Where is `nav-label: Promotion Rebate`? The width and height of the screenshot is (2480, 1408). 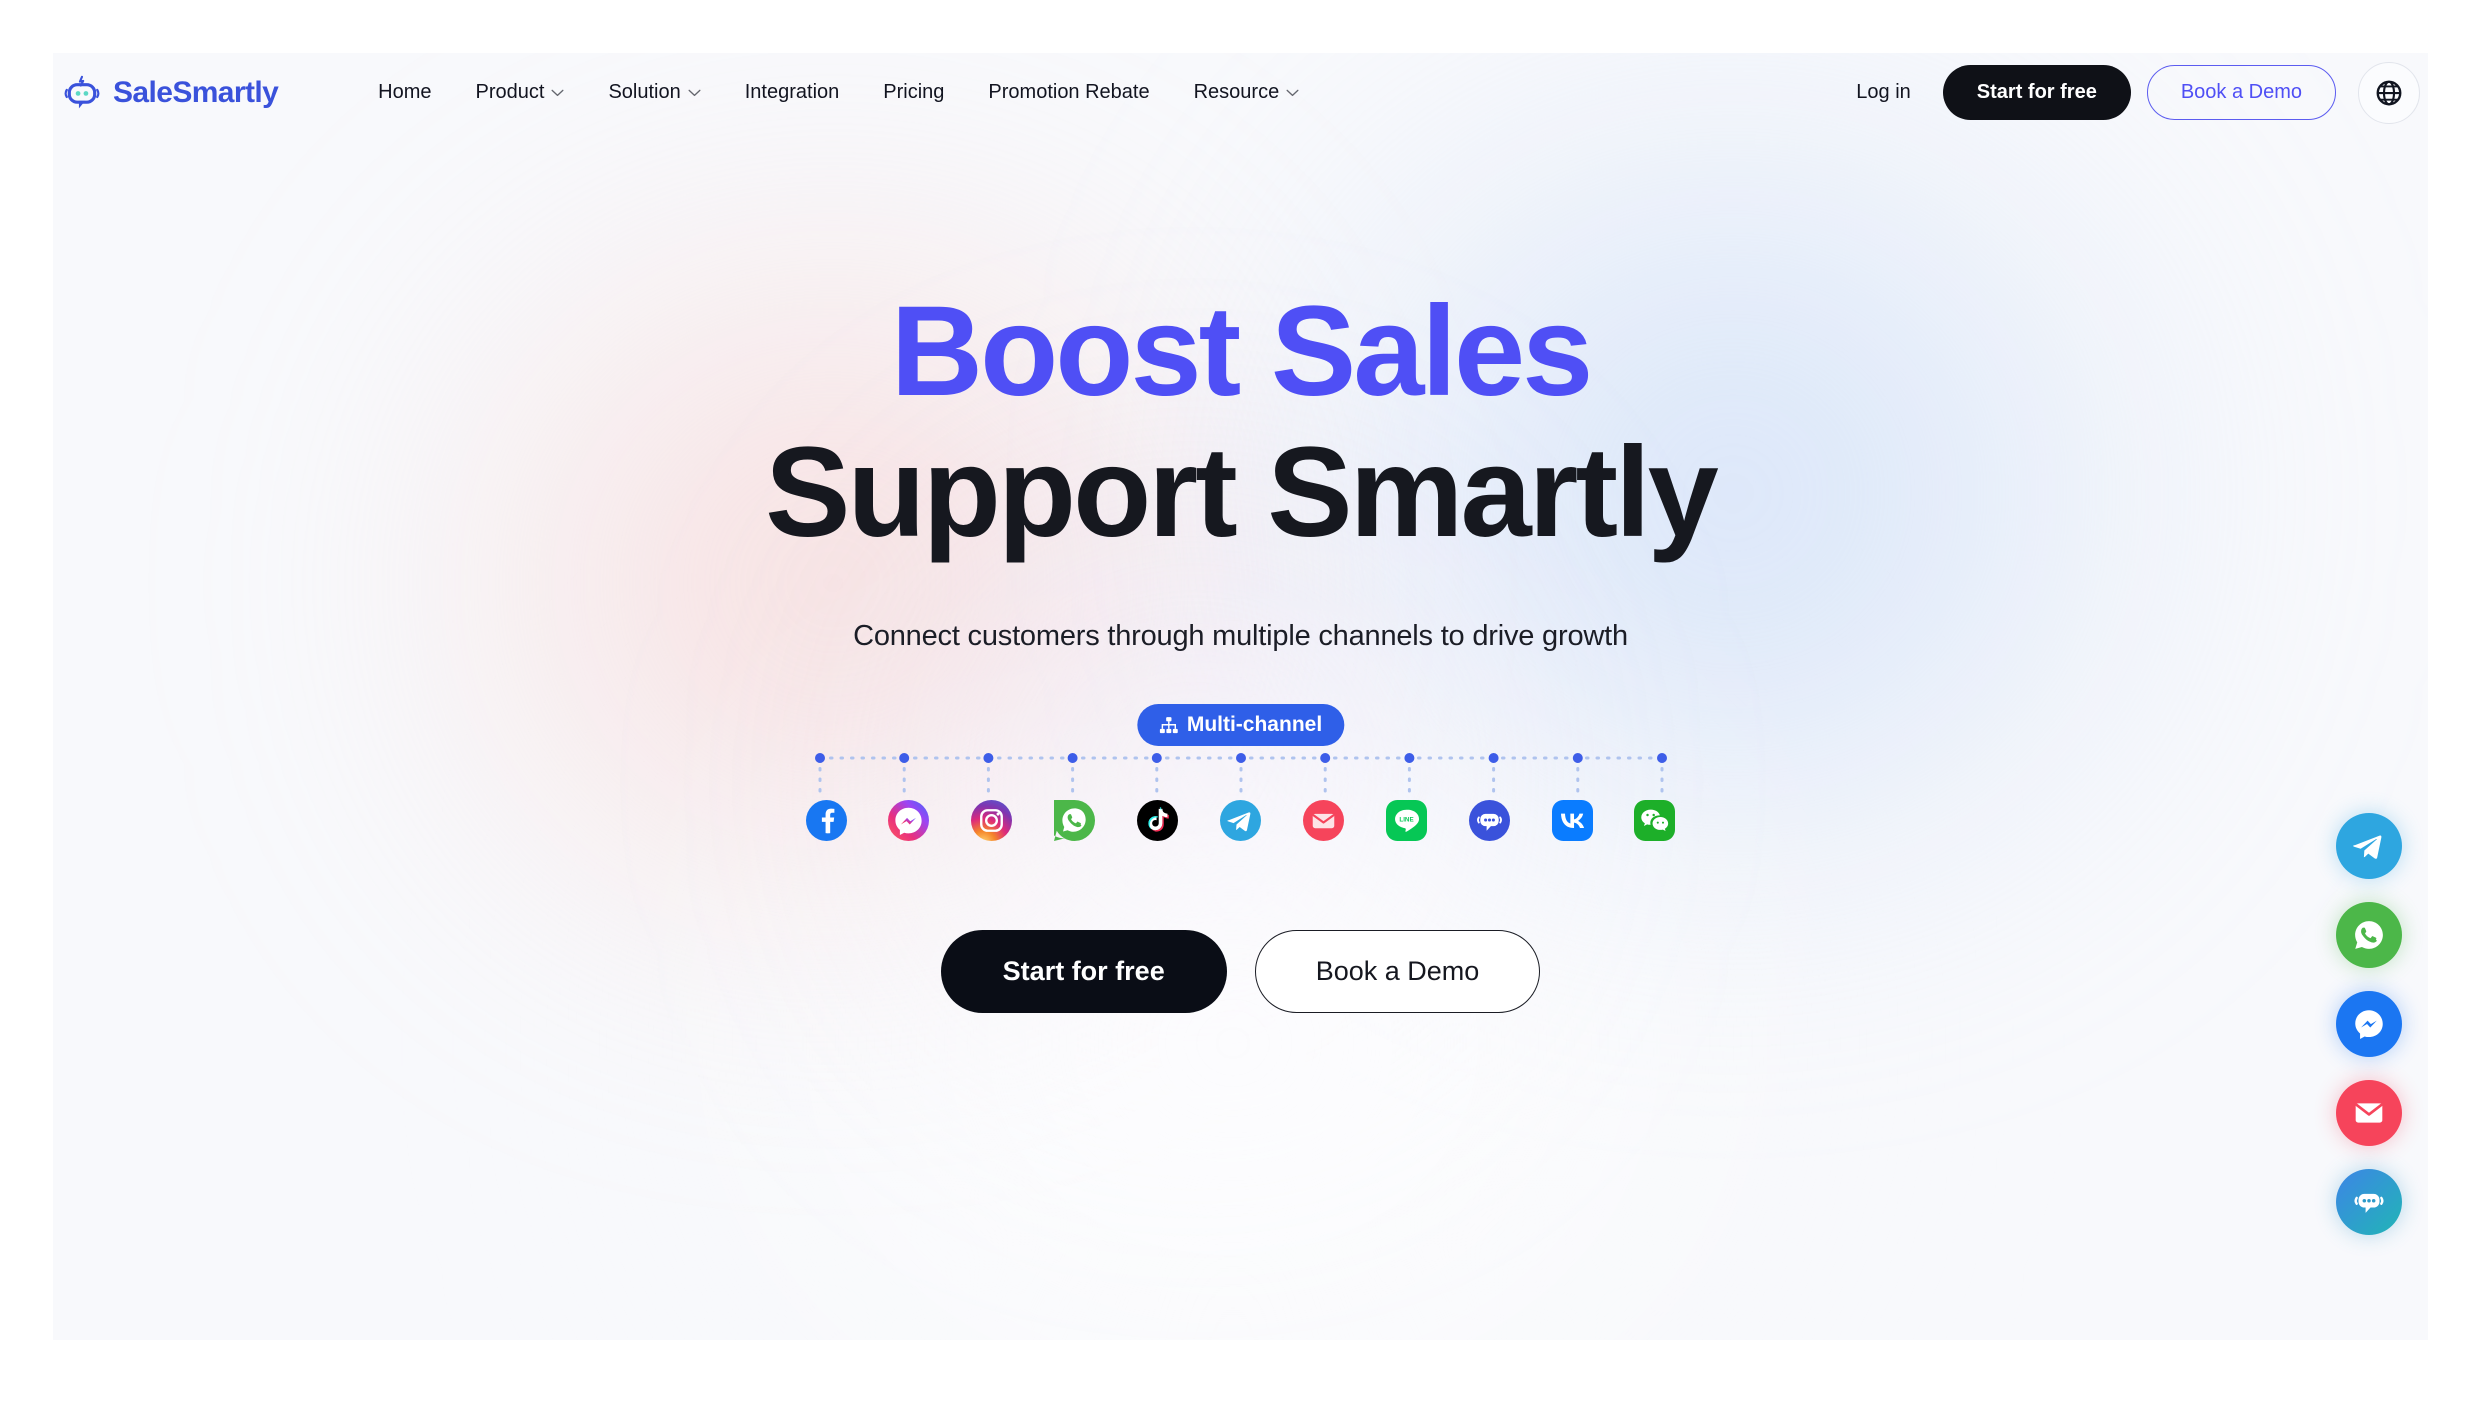
nav-label: Promotion Rebate is located at coordinates (1069, 92).